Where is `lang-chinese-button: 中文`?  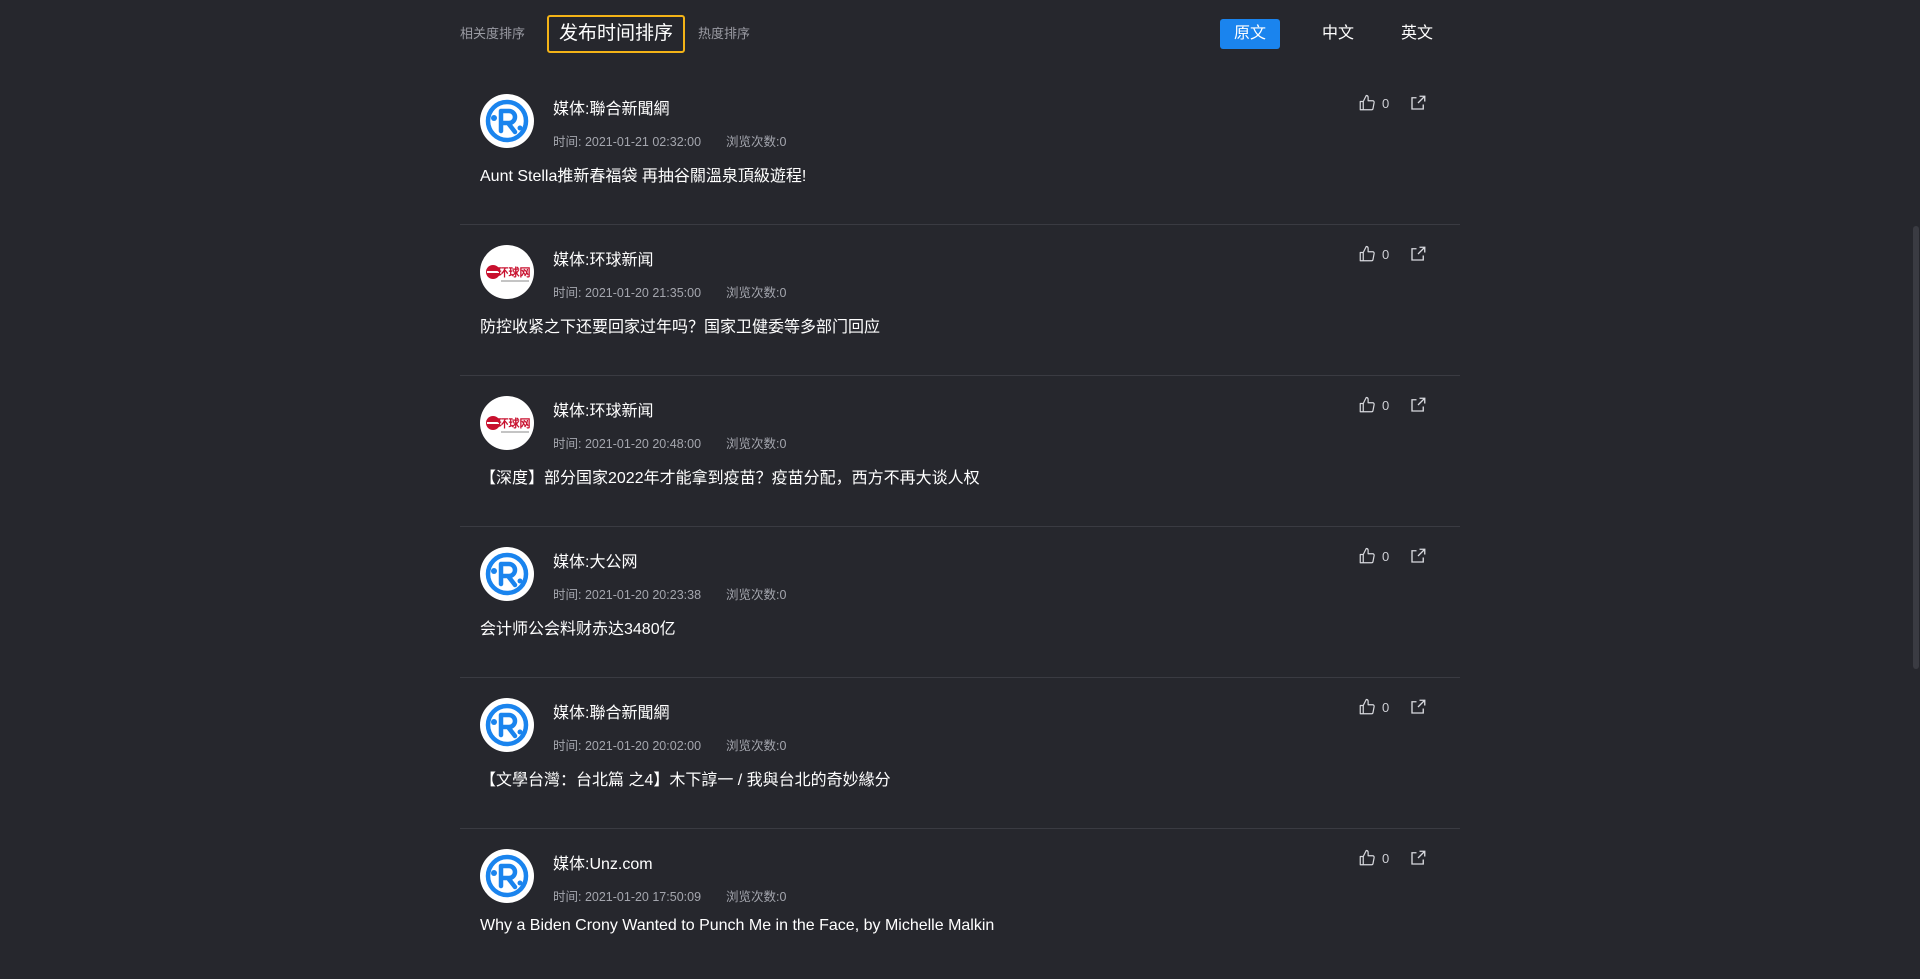
lang-chinese-button: 中文 is located at coordinates (1338, 34).